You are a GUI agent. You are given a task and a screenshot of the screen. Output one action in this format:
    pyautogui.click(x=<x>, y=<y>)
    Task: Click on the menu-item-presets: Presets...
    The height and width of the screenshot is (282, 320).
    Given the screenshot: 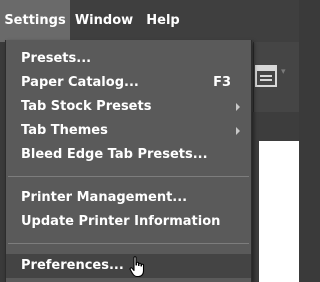 What is the action you would take?
    pyautogui.click(x=128, y=59)
    